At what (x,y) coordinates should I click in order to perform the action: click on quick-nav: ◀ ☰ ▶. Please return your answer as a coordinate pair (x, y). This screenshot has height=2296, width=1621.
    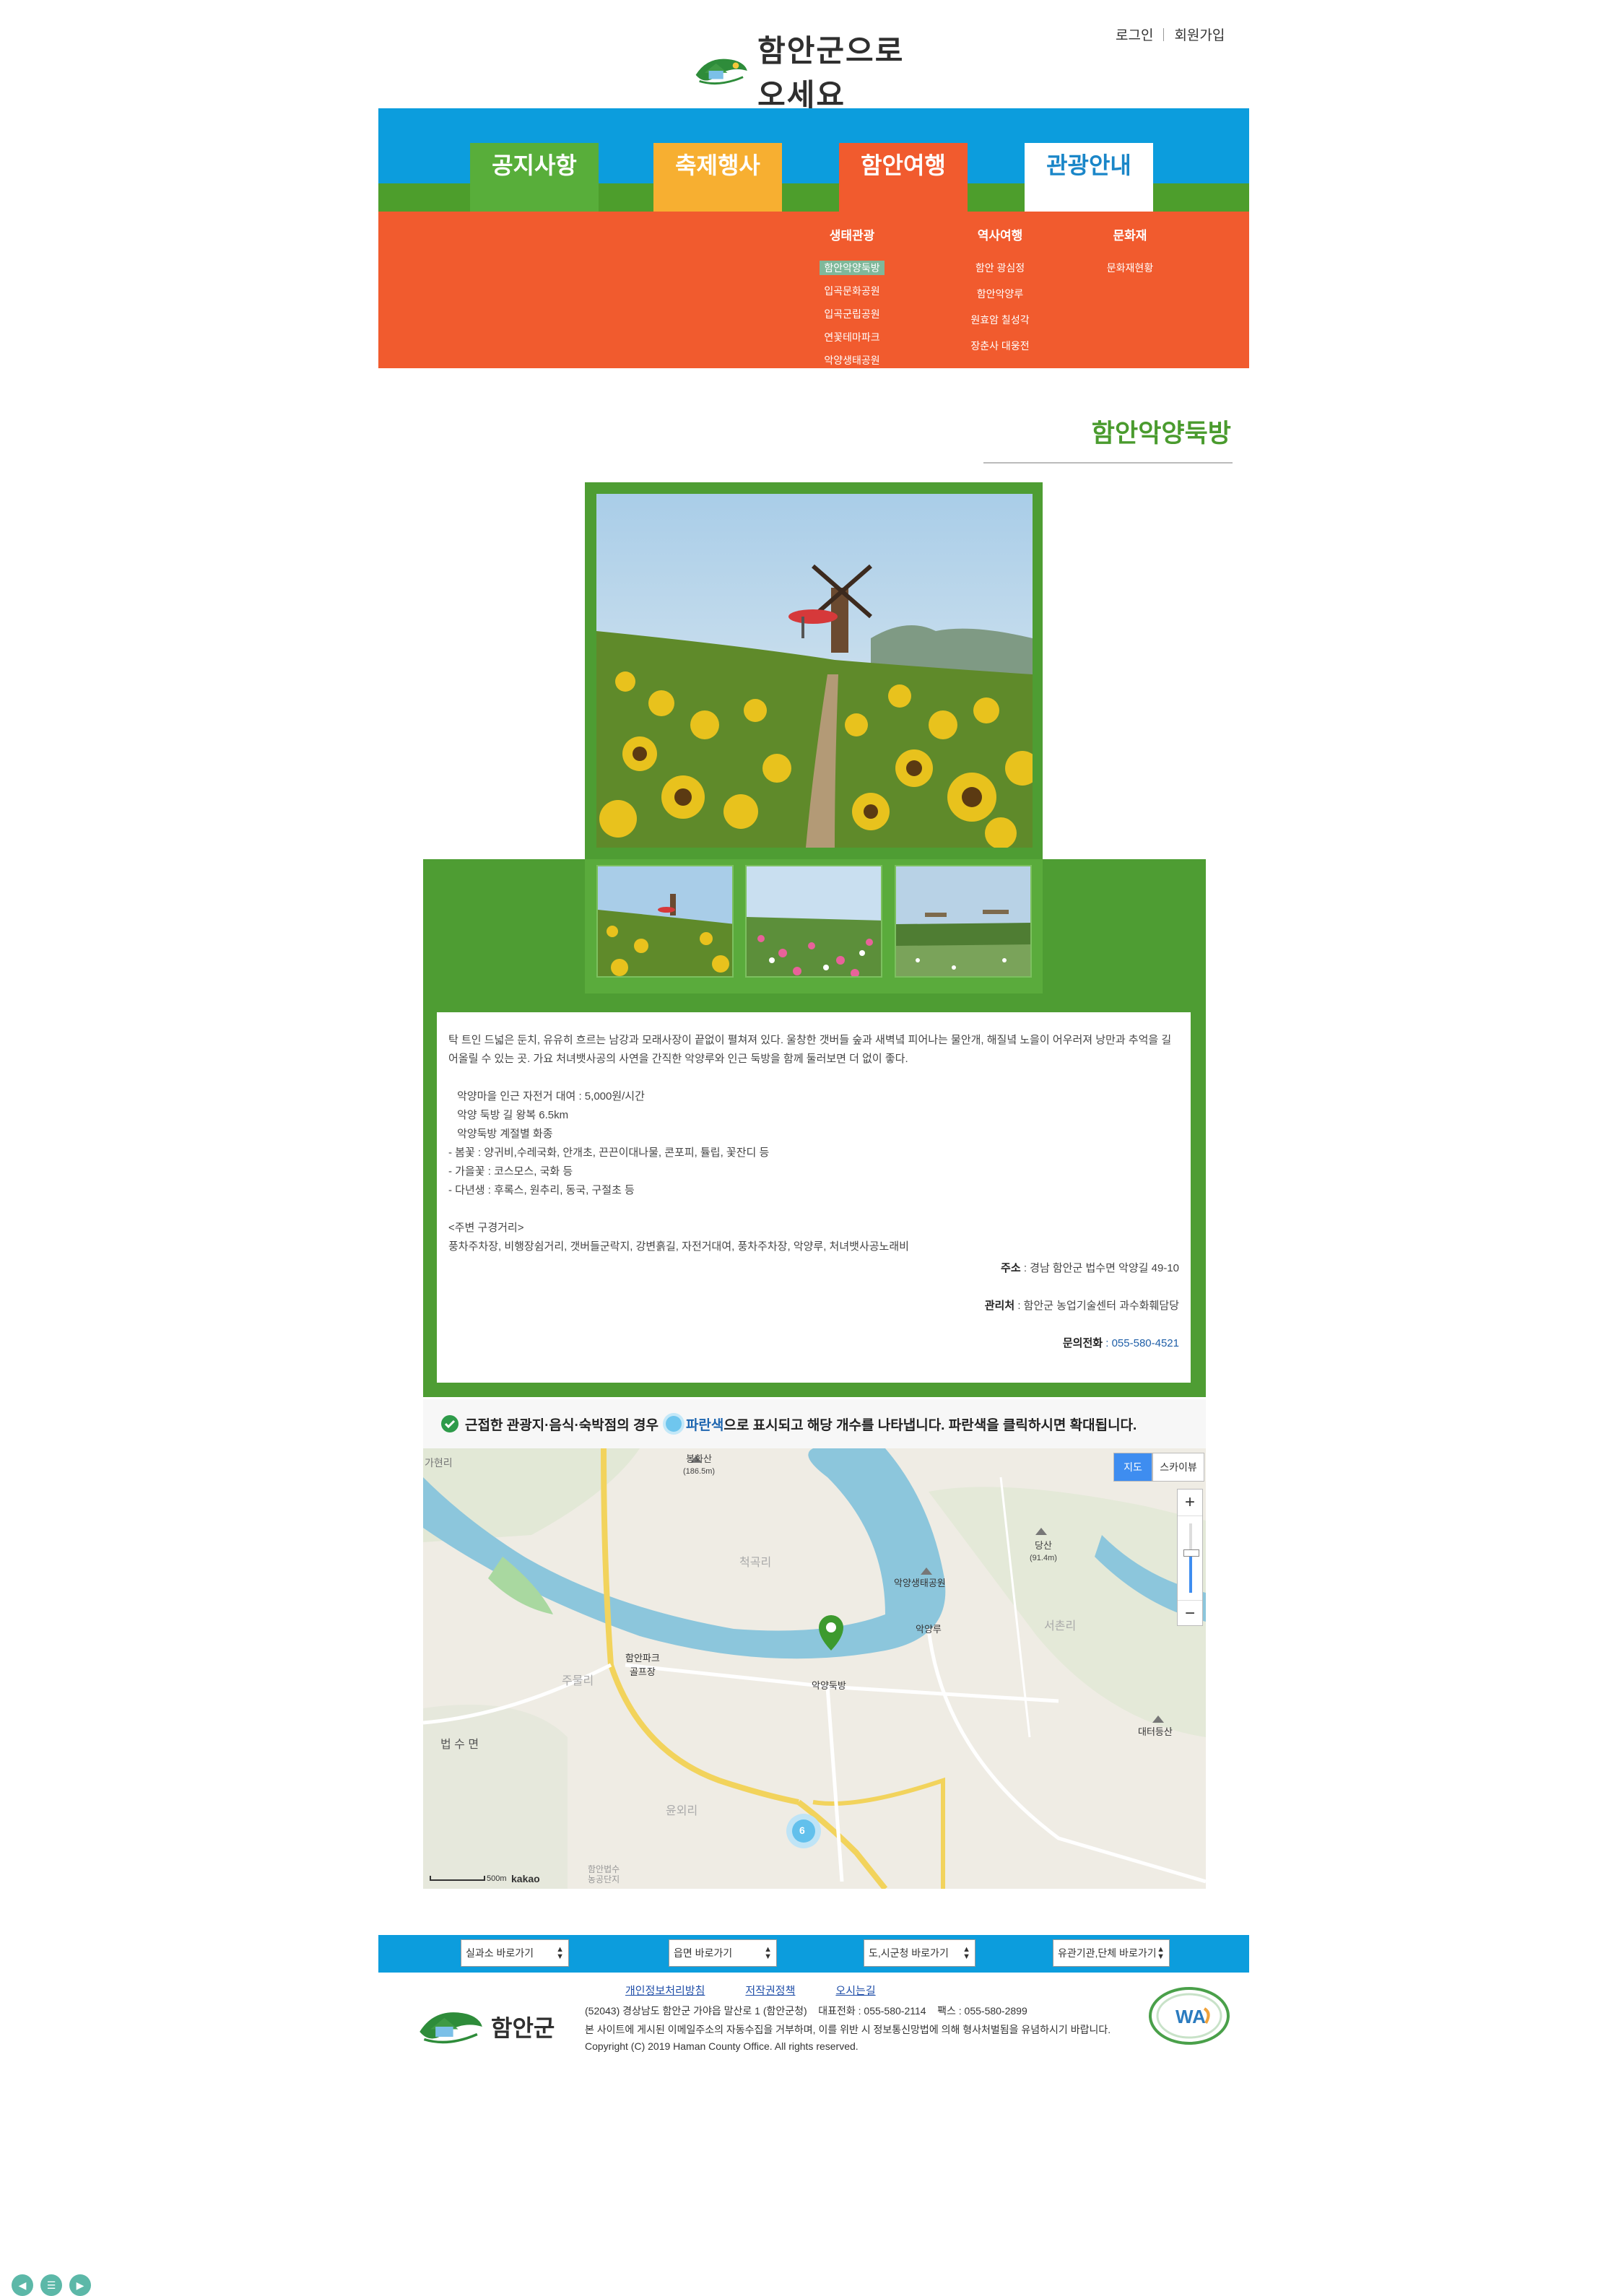
    Looking at the image, I should click on (52, 2285).